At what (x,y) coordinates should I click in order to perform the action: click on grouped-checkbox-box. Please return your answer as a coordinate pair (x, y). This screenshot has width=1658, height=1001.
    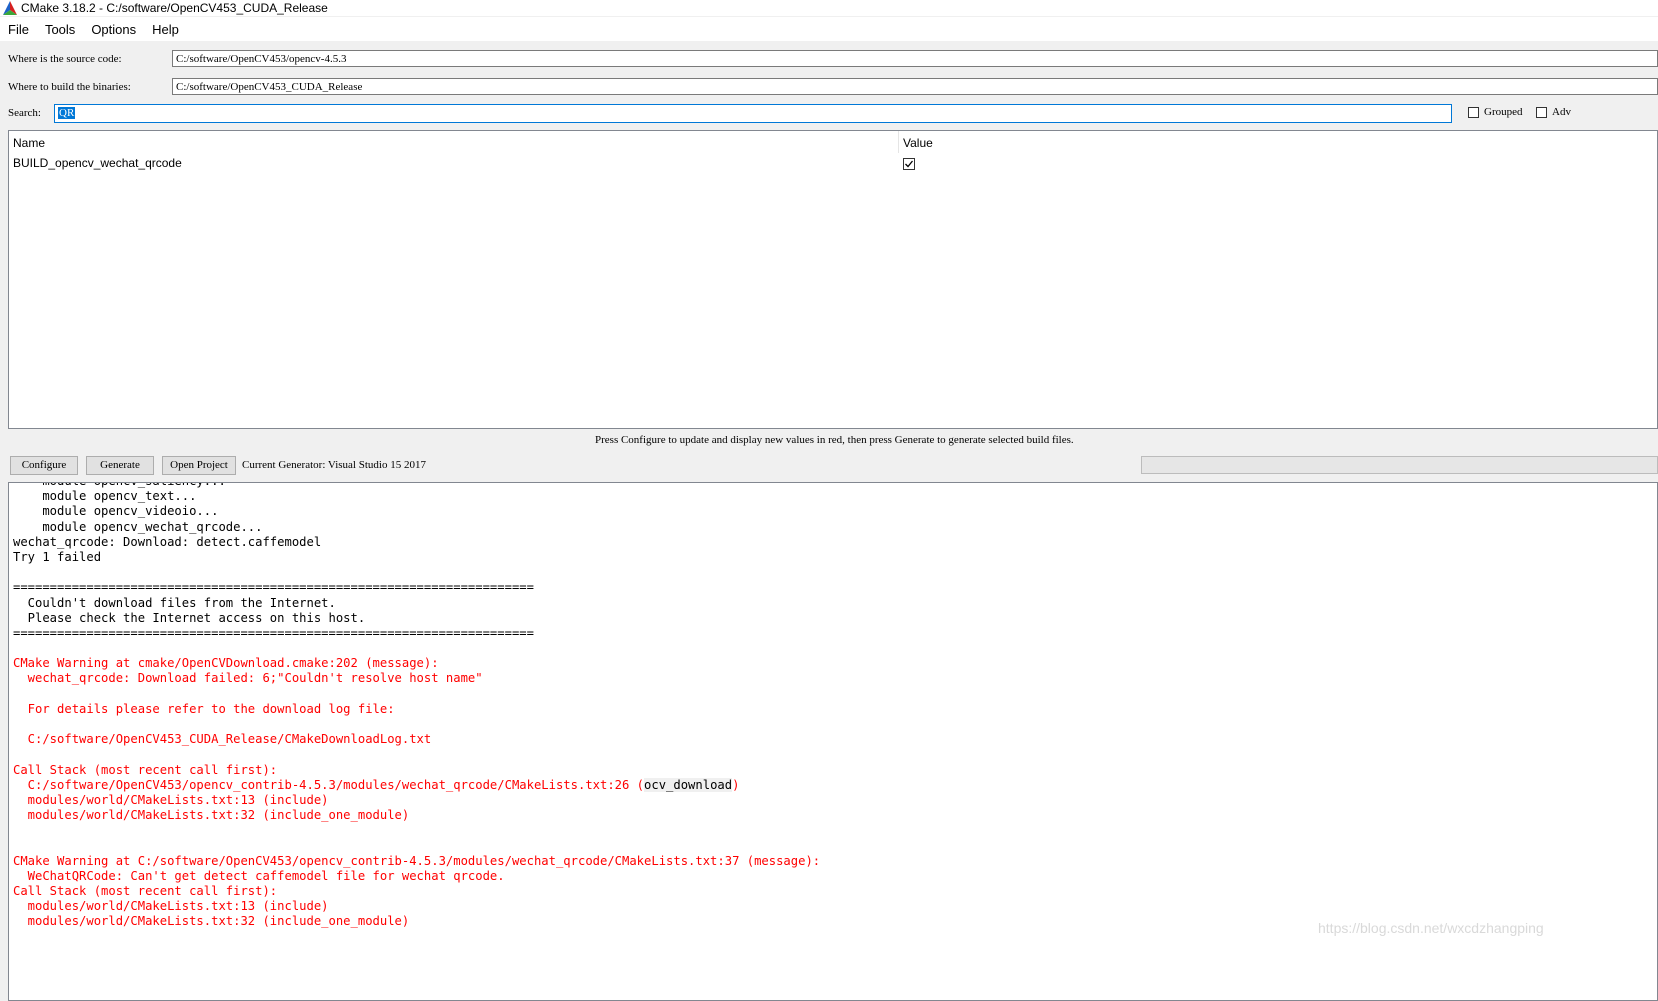
    Looking at the image, I should click on (1473, 112).